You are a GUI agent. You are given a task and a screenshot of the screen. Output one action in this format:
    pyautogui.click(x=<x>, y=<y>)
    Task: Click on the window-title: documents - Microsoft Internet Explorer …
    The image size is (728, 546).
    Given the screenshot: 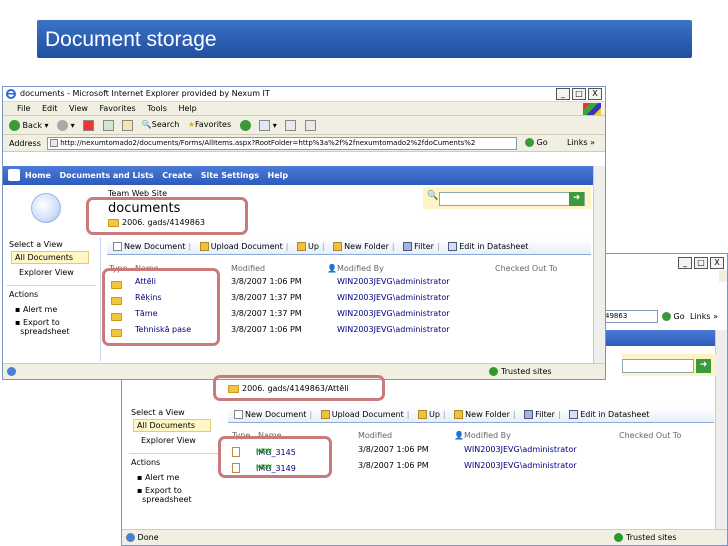 What is the action you would take?
    pyautogui.click(x=145, y=93)
    